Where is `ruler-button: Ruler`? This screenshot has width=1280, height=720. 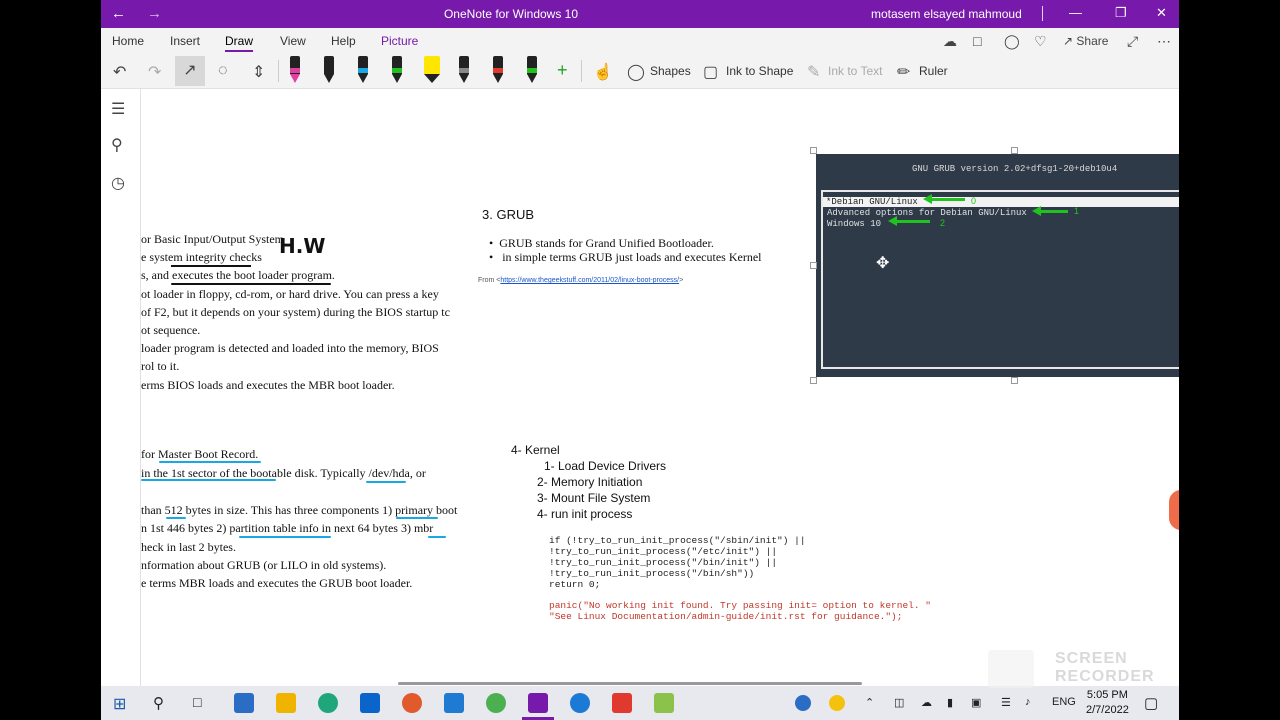 ruler-button: Ruler is located at coordinates (933, 71).